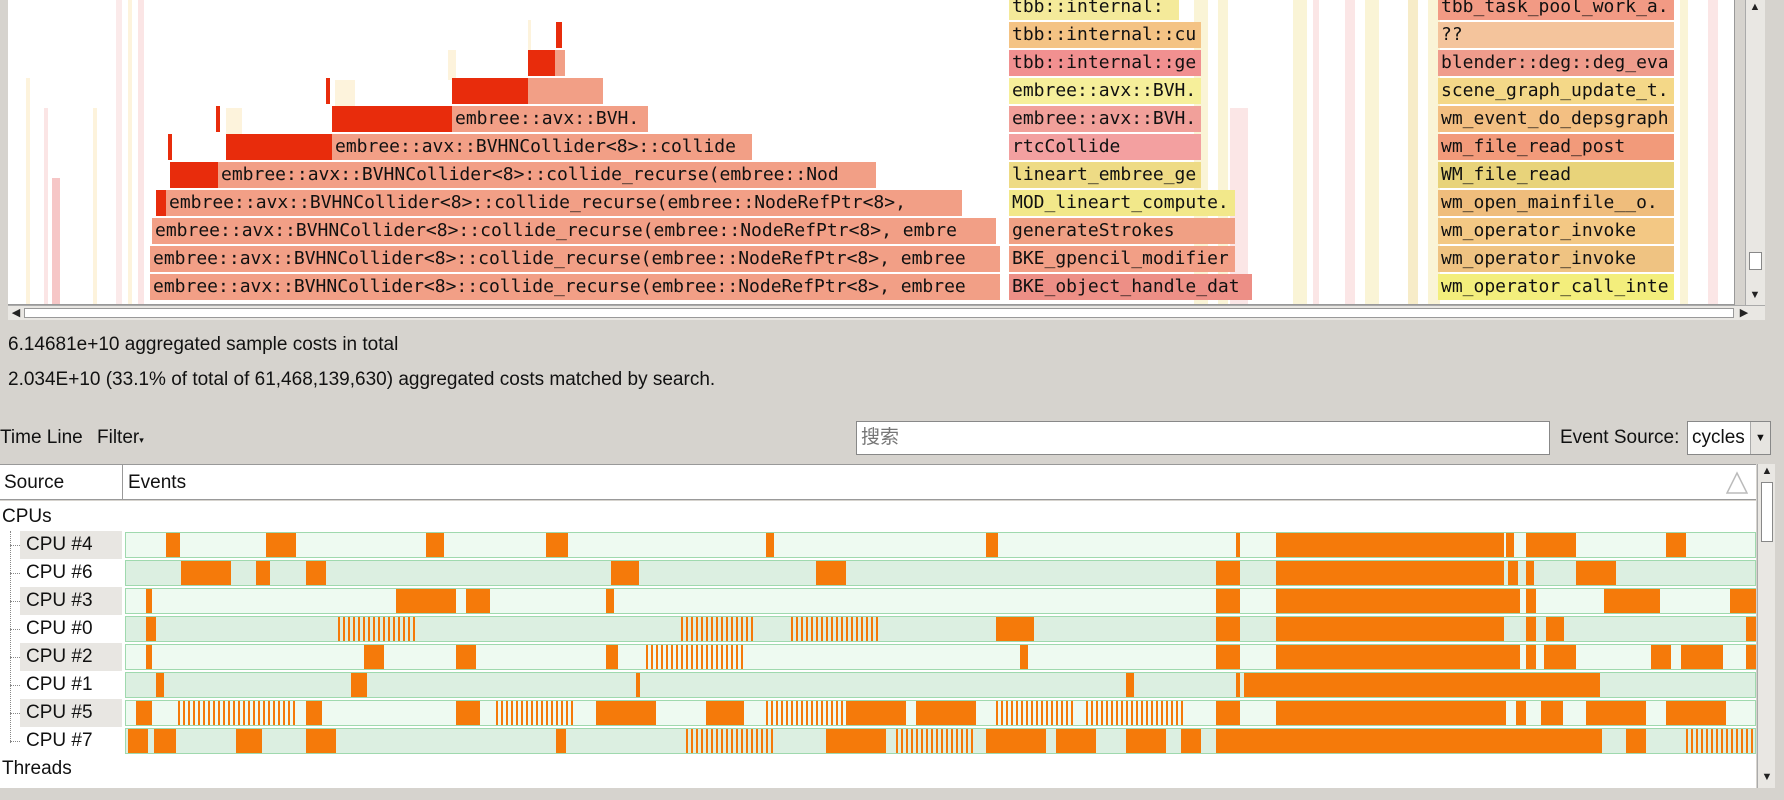 The image size is (1784, 800). Describe the element at coordinates (71, 657) in the screenshot. I see `cpu-row-label: CPU #2` at that location.